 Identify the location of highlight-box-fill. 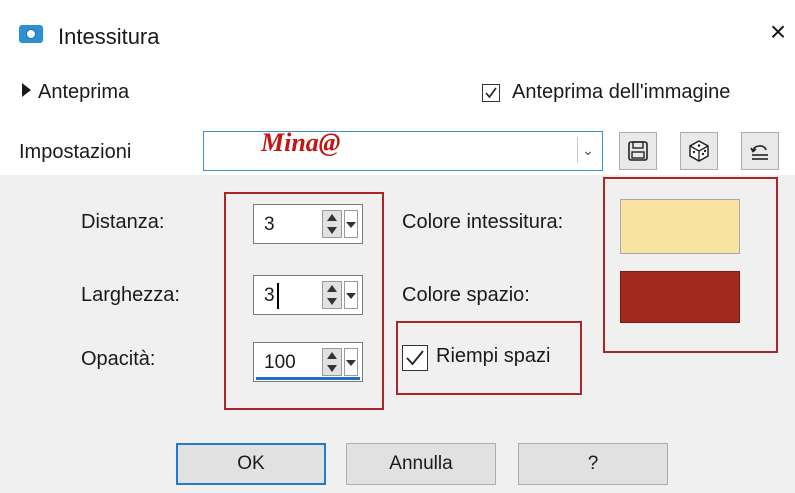
(489, 358).